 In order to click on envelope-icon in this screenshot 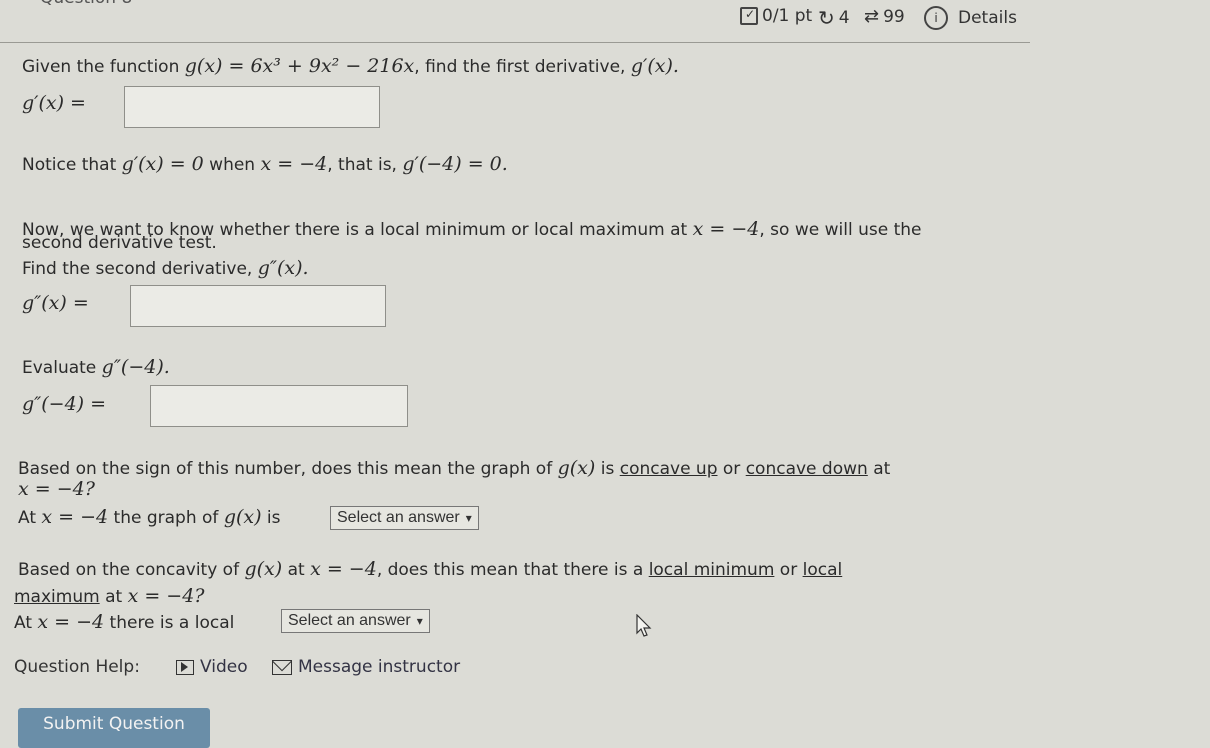, I will do `click(282, 667)`.